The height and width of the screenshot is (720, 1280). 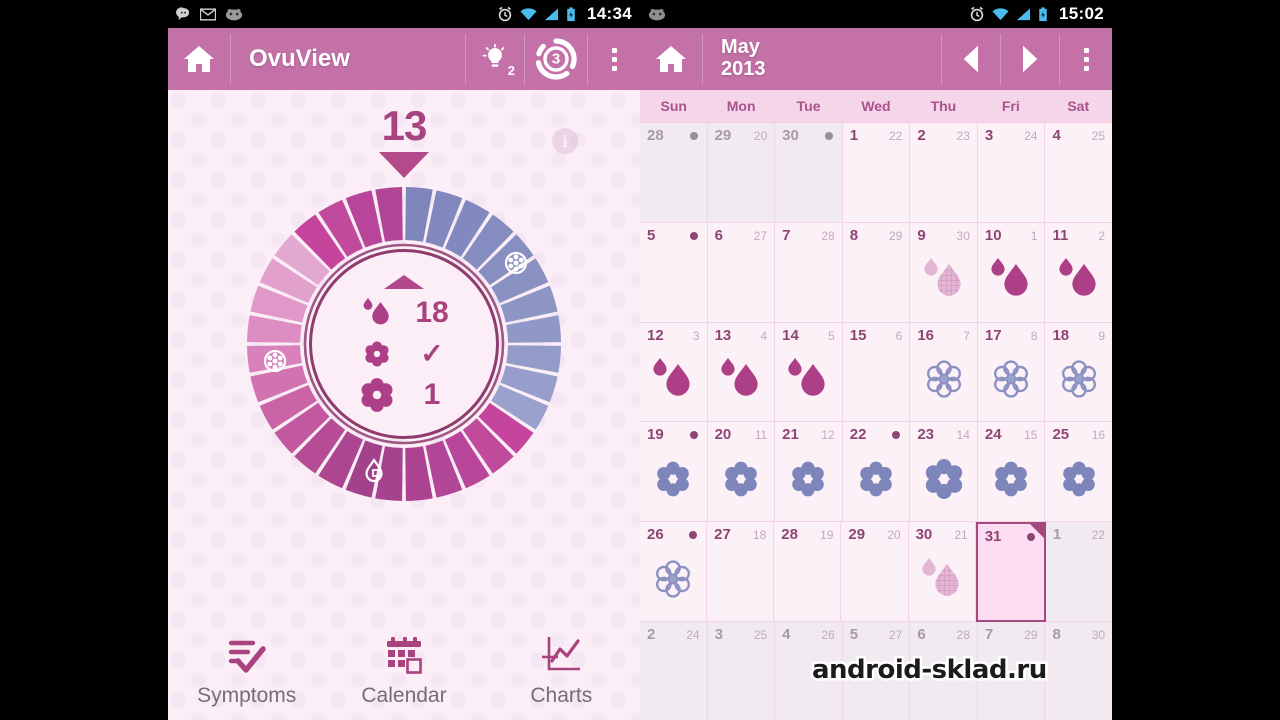 I want to click on calendar-day-cell: 28, so click(x=674, y=173).